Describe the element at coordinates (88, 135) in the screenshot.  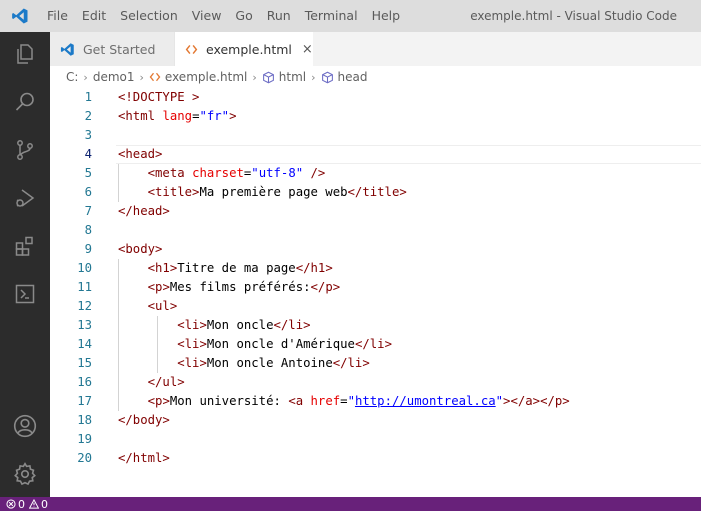
I see `line-number: 3` at that location.